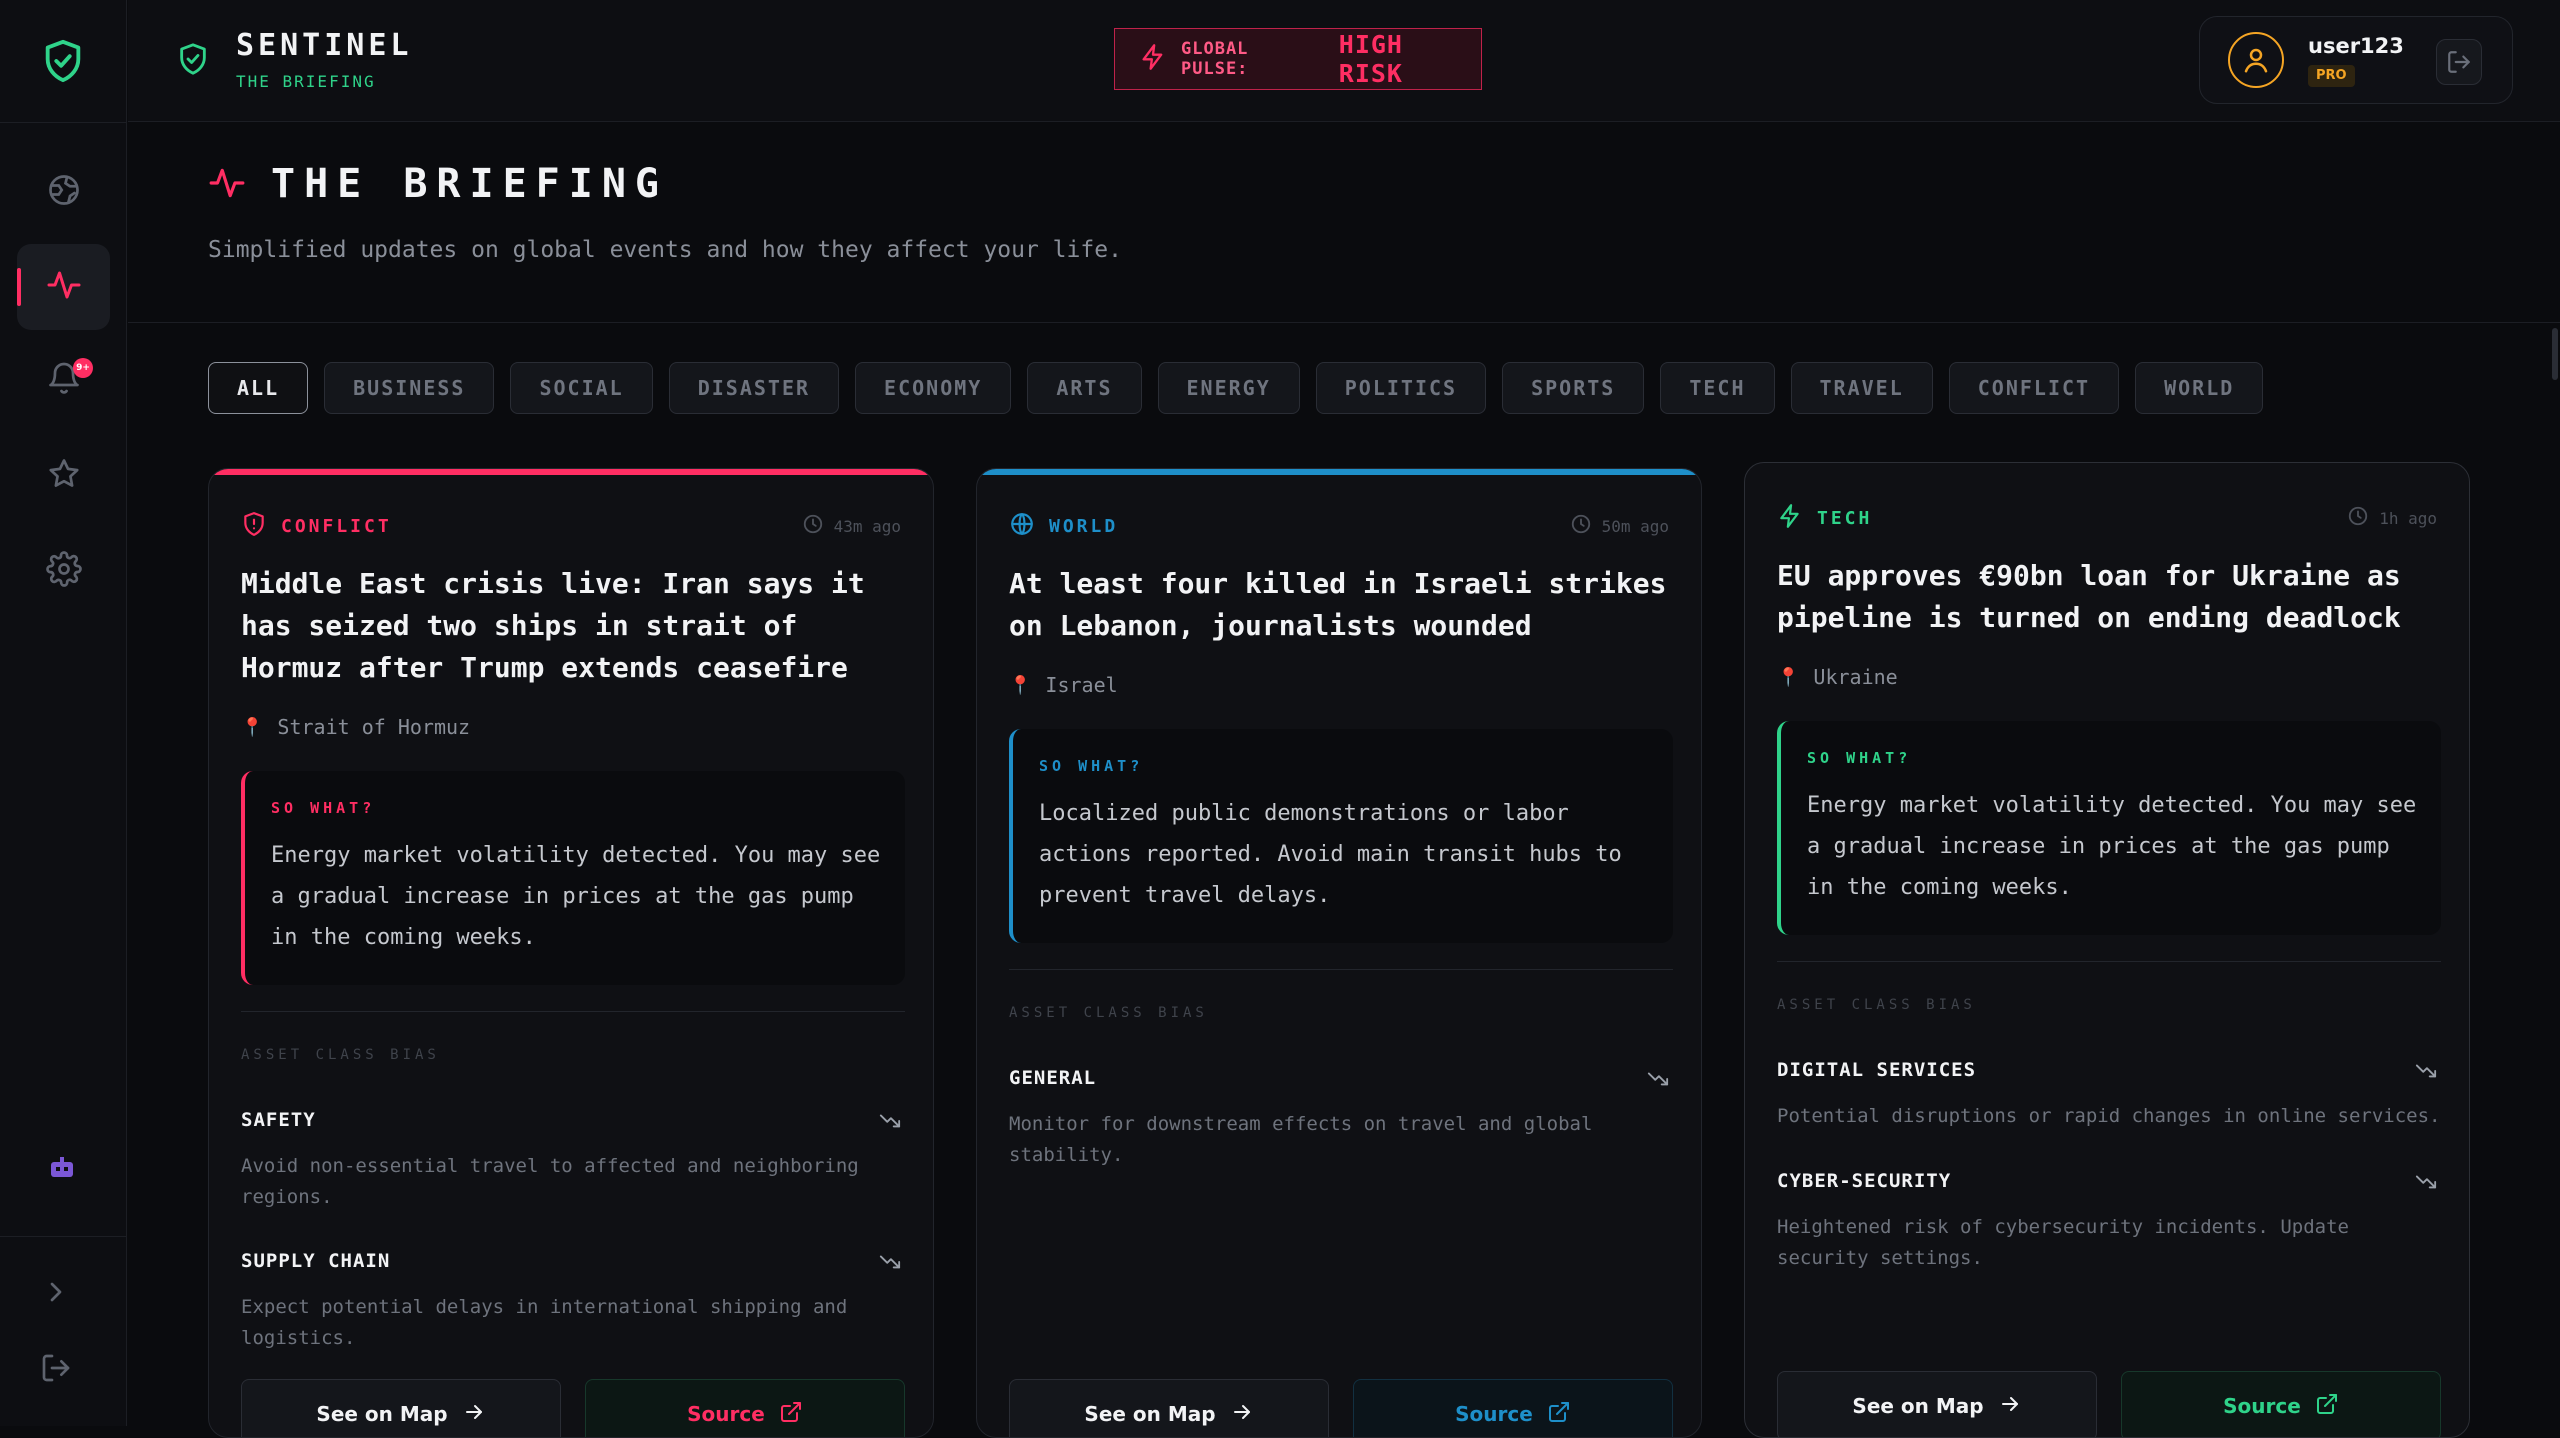 The width and height of the screenshot is (2560, 1438). Describe the element at coordinates (62, 1168) in the screenshot. I see `bot-icon` at that location.